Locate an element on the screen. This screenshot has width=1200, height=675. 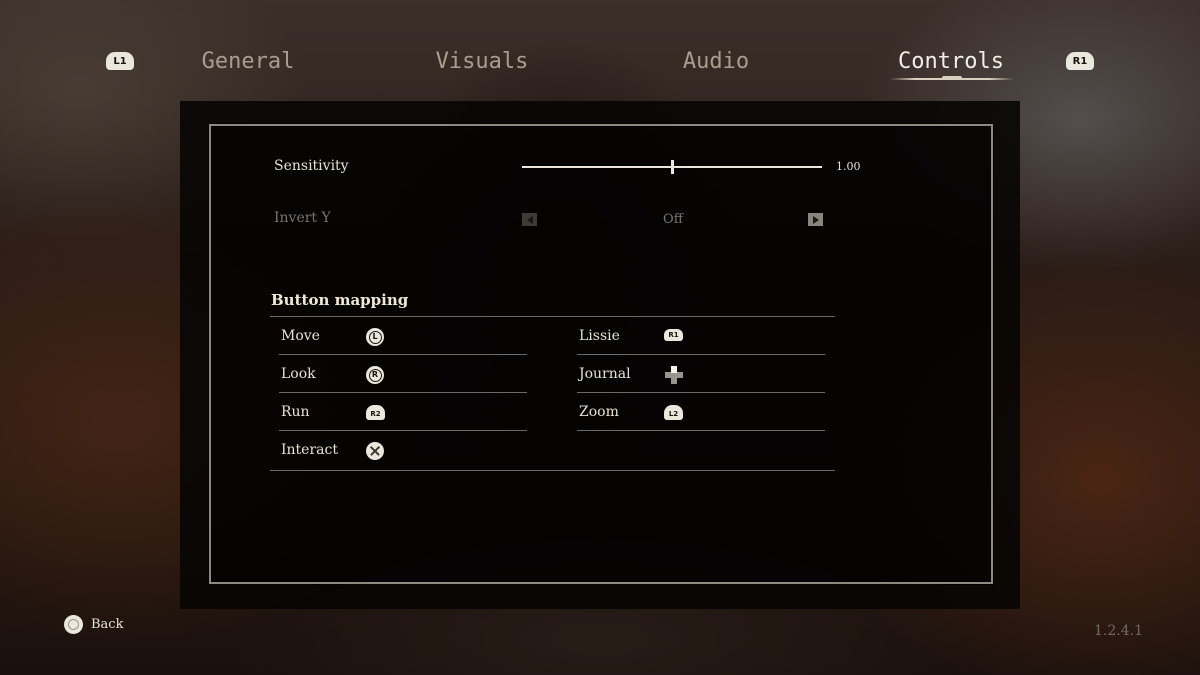
sensitivity-label: Sensitivity is located at coordinates (311, 166).